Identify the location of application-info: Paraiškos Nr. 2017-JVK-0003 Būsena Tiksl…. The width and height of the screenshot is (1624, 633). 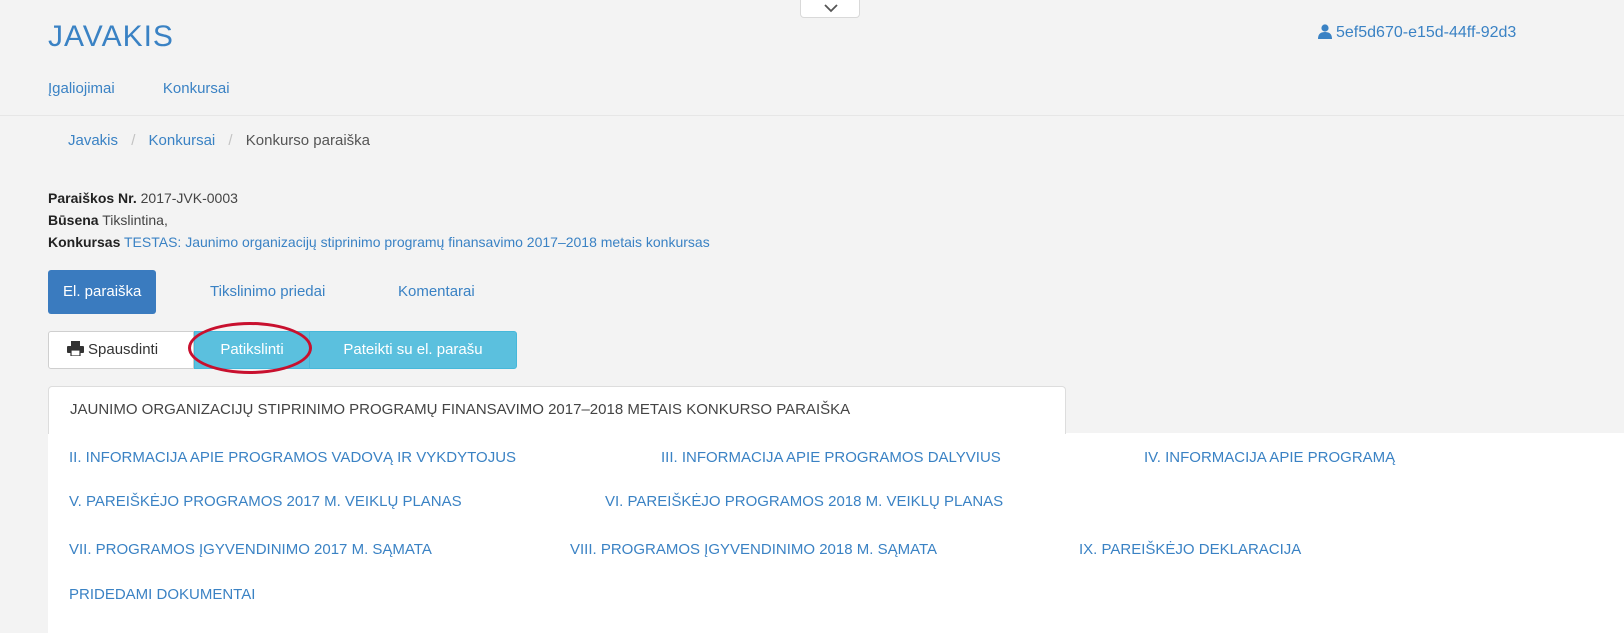
(379, 220).